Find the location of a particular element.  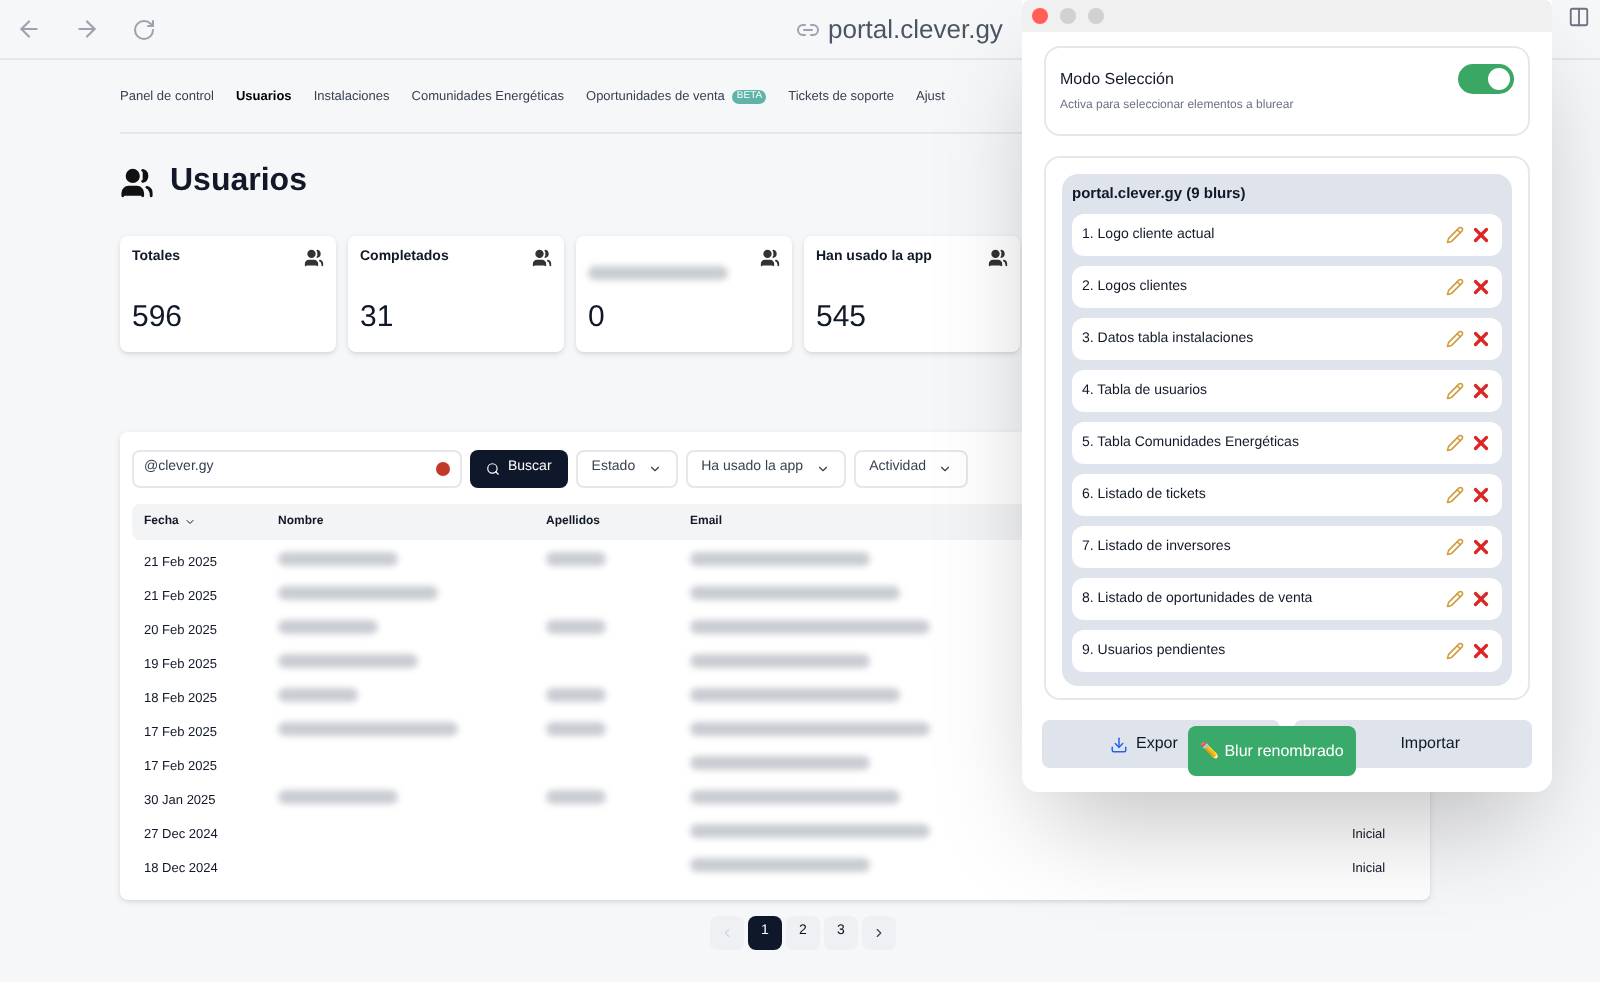

url-text: portal.clever.gy is located at coordinates (915, 29).